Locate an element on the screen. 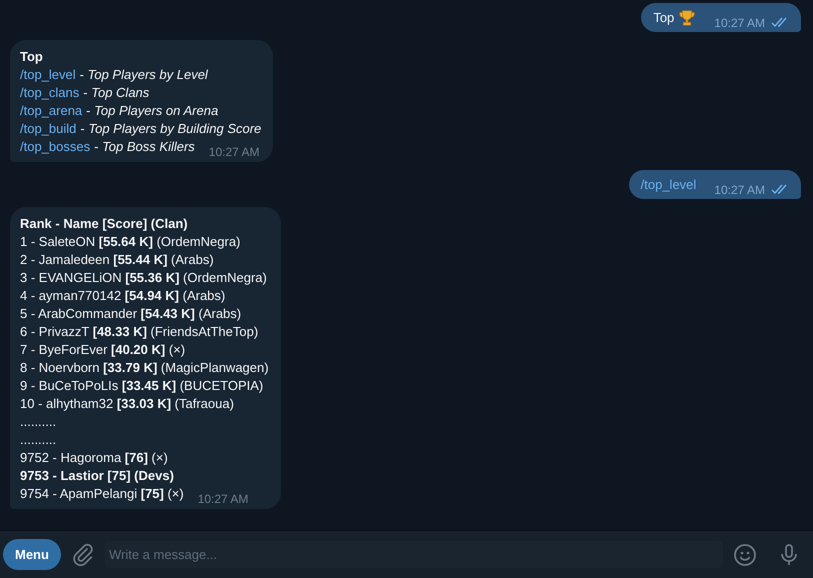 The image size is (813, 578). paperclip-icon is located at coordinates (82, 554).